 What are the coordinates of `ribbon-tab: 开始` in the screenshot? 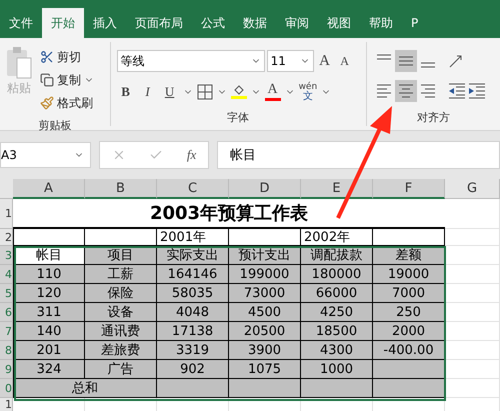 It's located at (63, 23).